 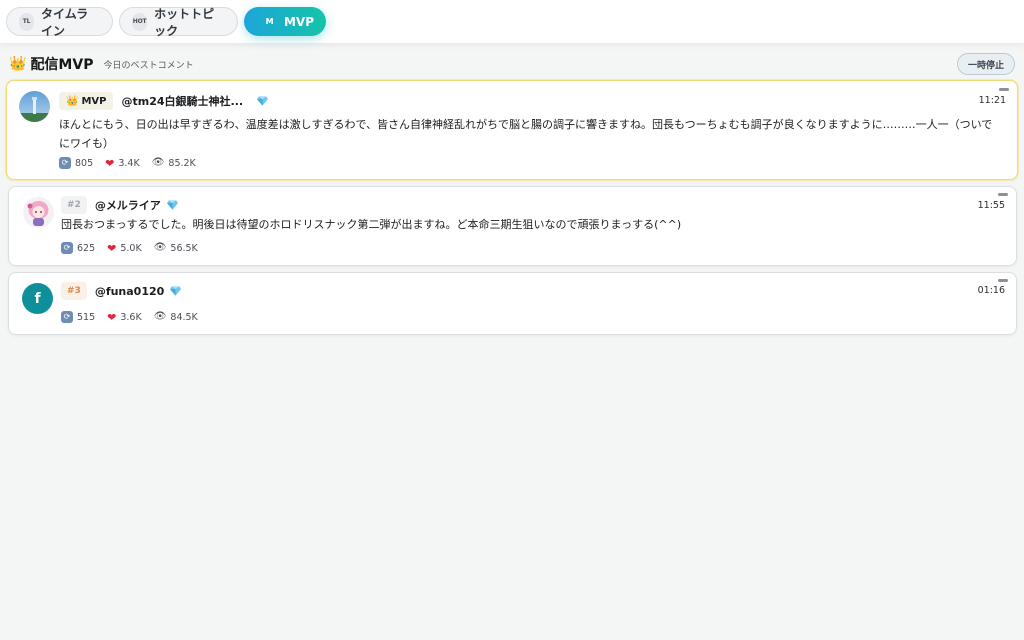 I want to click on tab-mvp: M MVP, so click(x=285, y=21).